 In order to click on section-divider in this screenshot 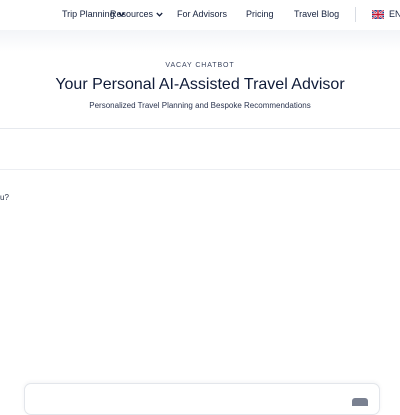, I will do `click(200, 128)`.